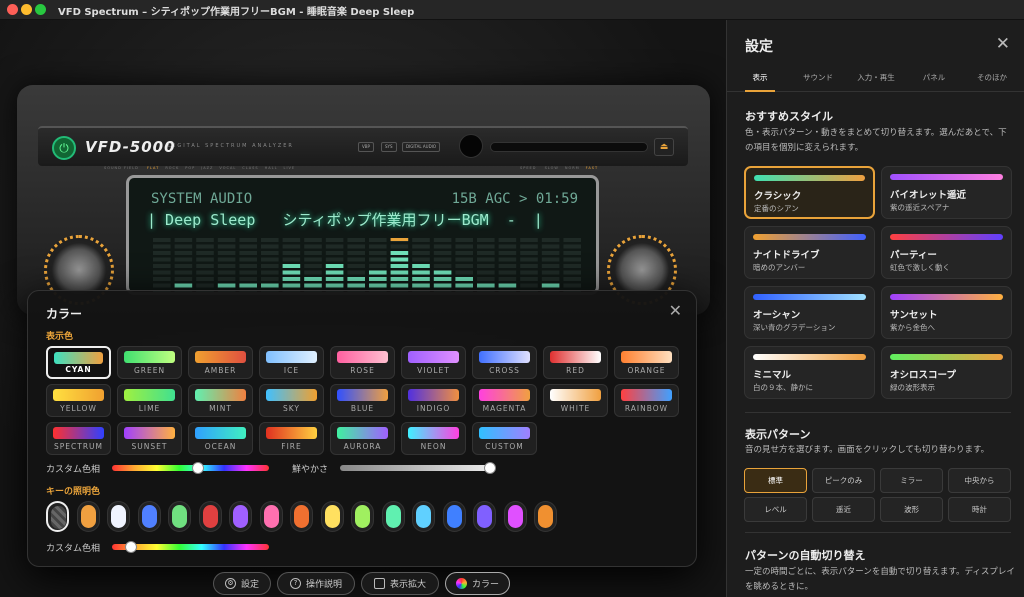  I want to click on pattern-button: レベル, so click(775, 509).